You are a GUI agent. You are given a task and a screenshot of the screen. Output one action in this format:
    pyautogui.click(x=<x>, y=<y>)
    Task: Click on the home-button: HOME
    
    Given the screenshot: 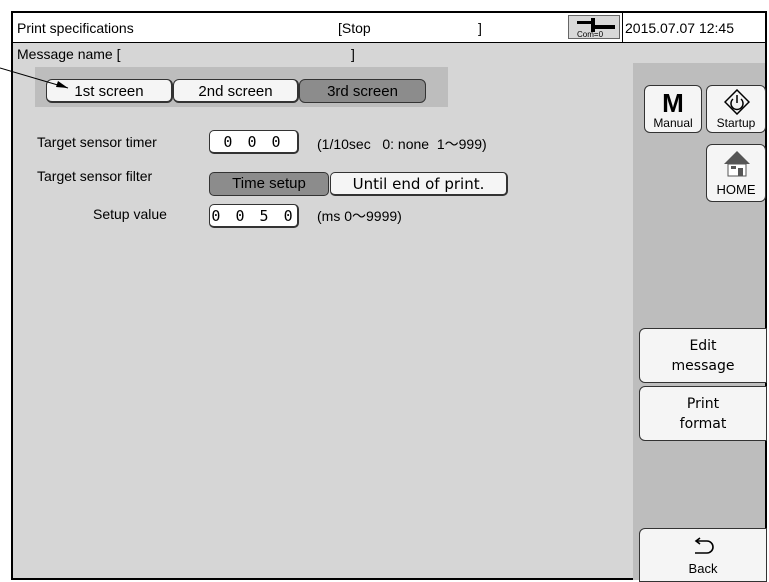 What is the action you would take?
    pyautogui.click(x=736, y=173)
    